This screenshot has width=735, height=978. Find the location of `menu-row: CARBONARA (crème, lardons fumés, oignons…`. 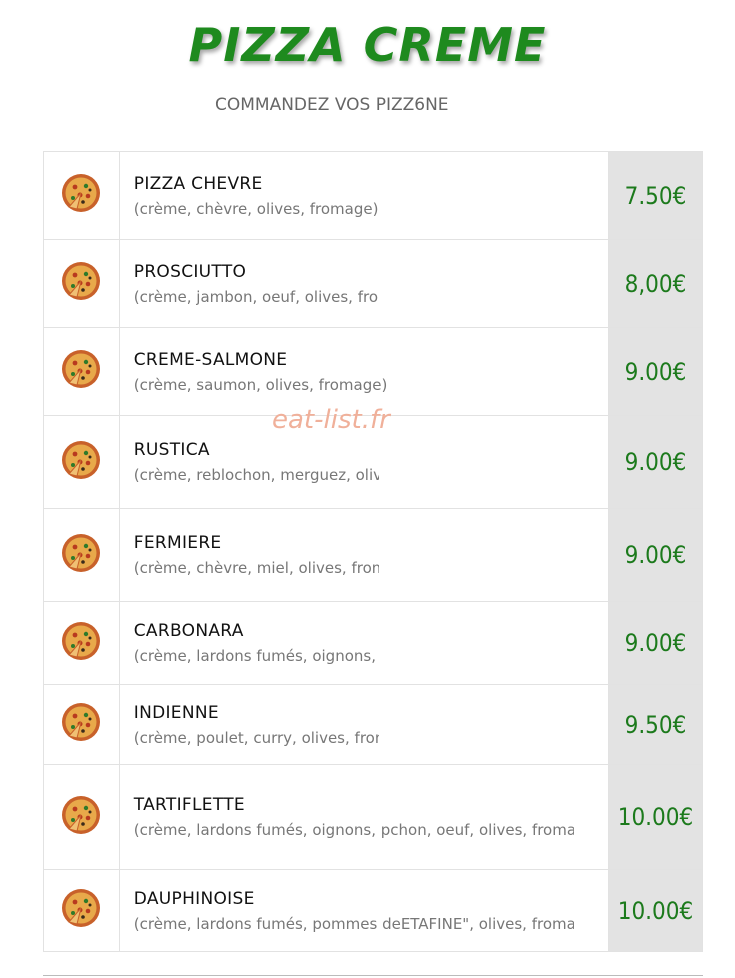

menu-row: CARBONARA (crème, lardons fumés, oignons… is located at coordinates (373, 643).